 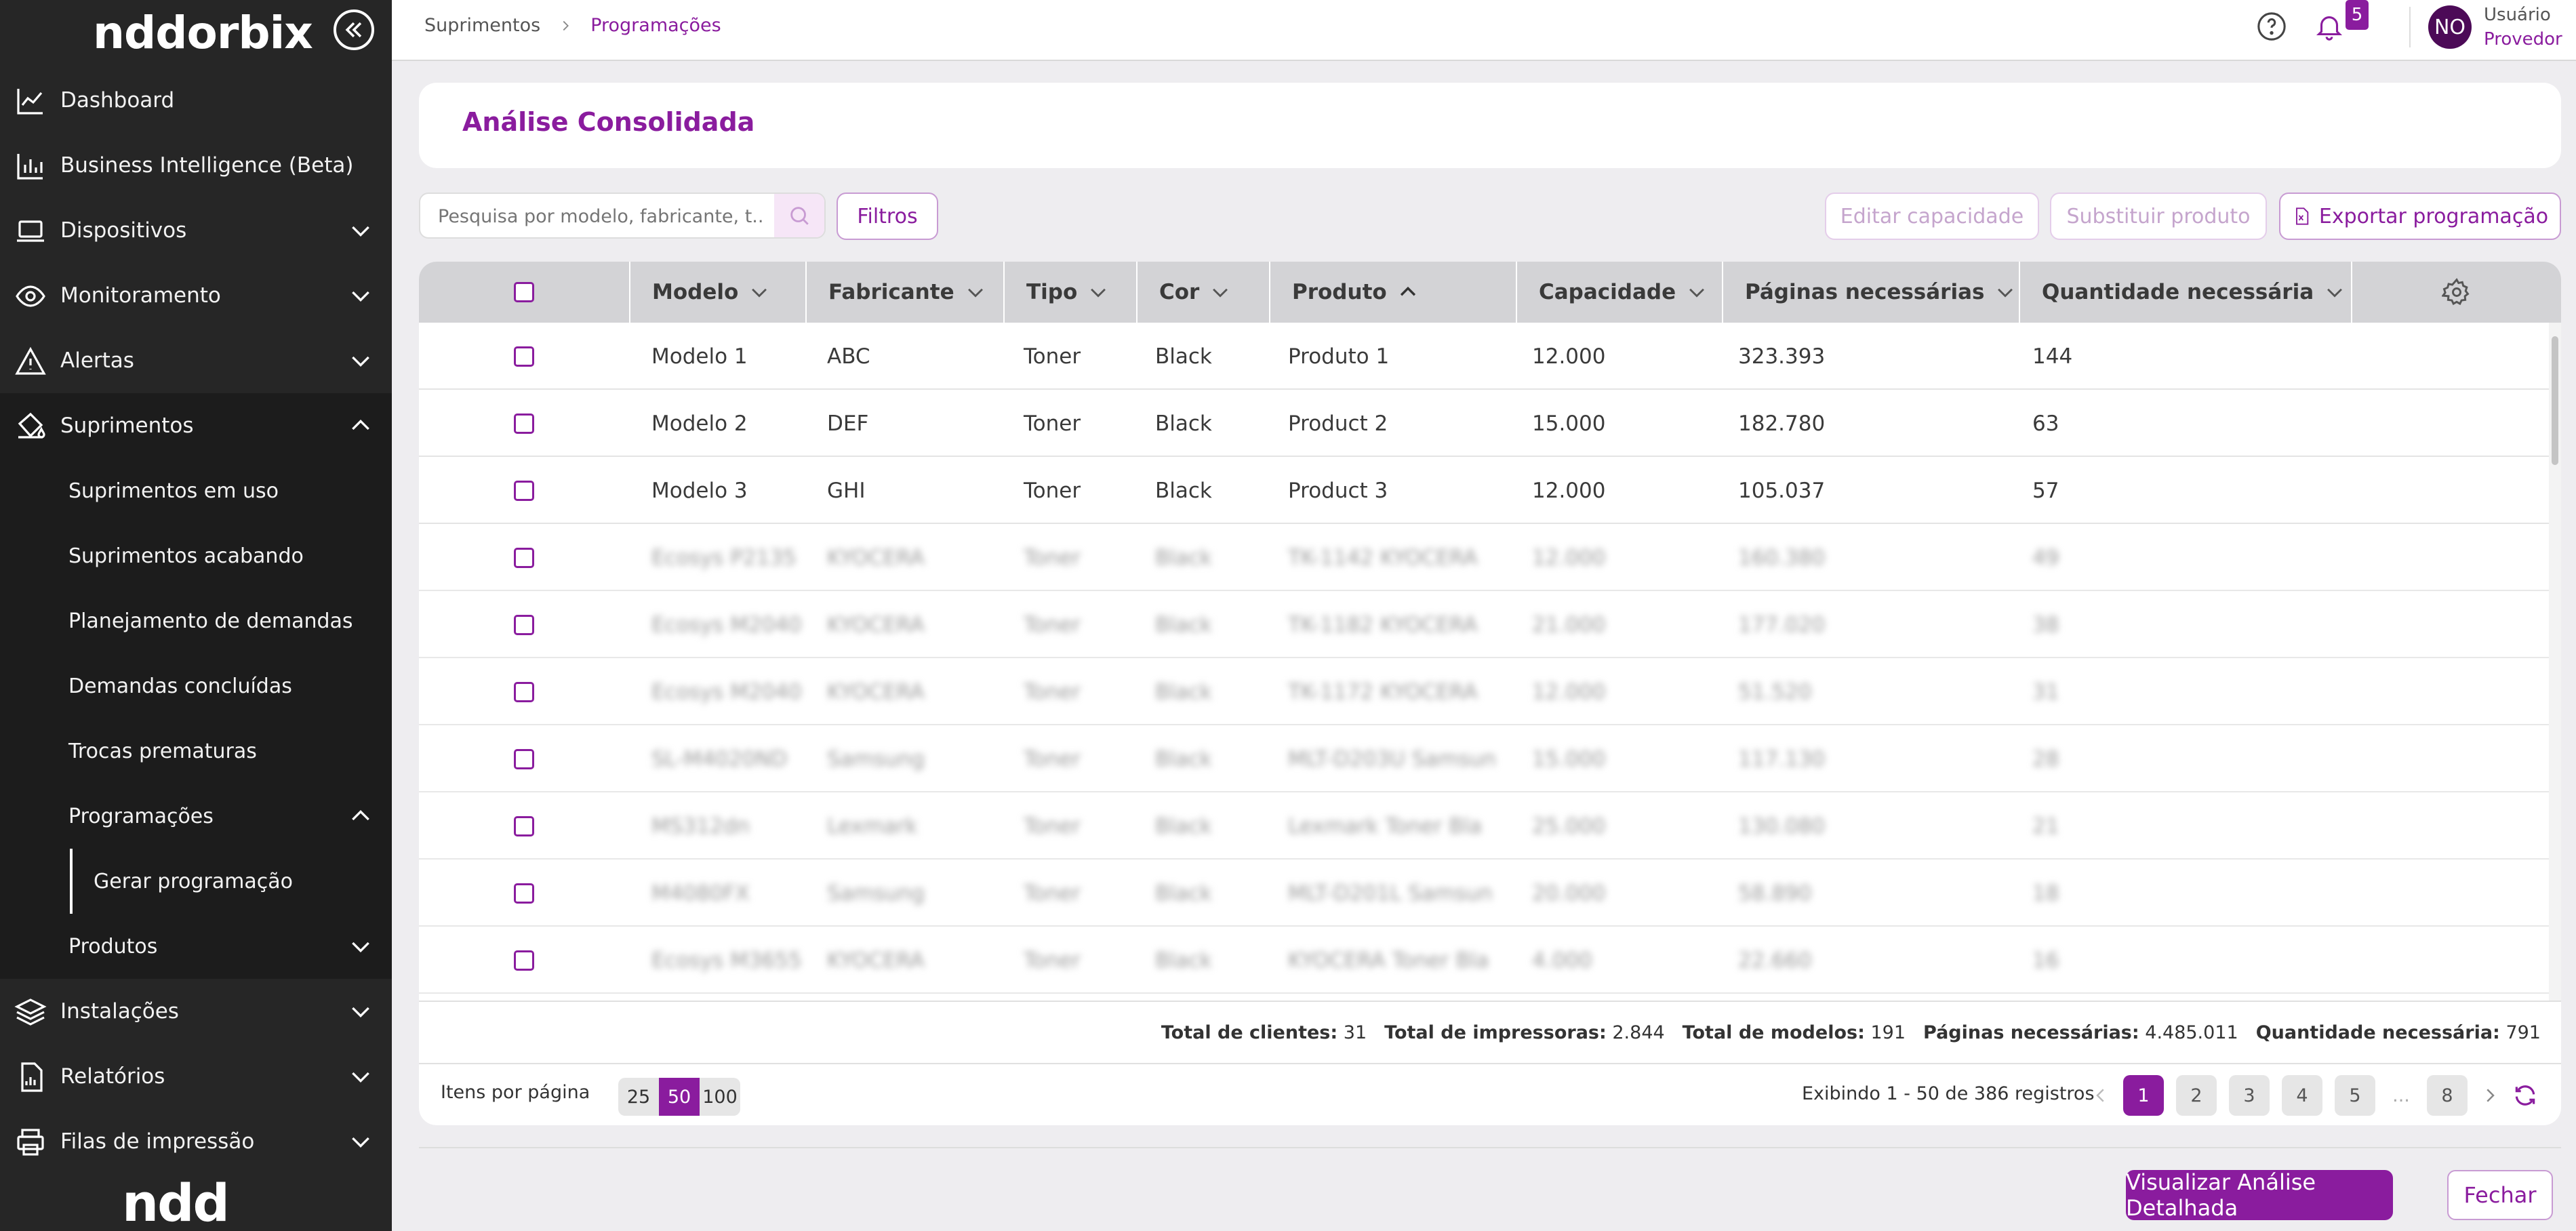 I want to click on brand-logo: ndd, so click(x=176, y=1202).